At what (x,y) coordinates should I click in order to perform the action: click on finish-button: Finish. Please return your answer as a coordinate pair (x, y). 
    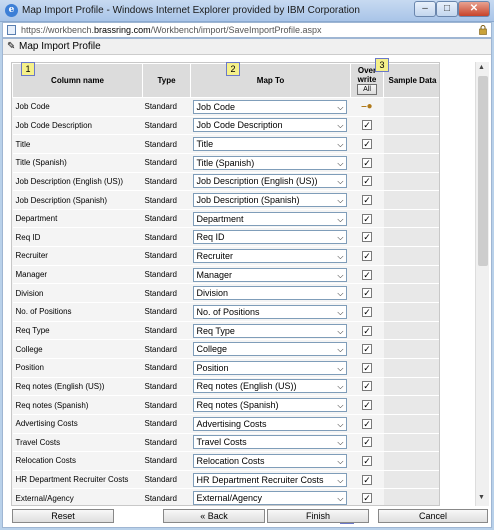
    Looking at the image, I should click on (318, 516).